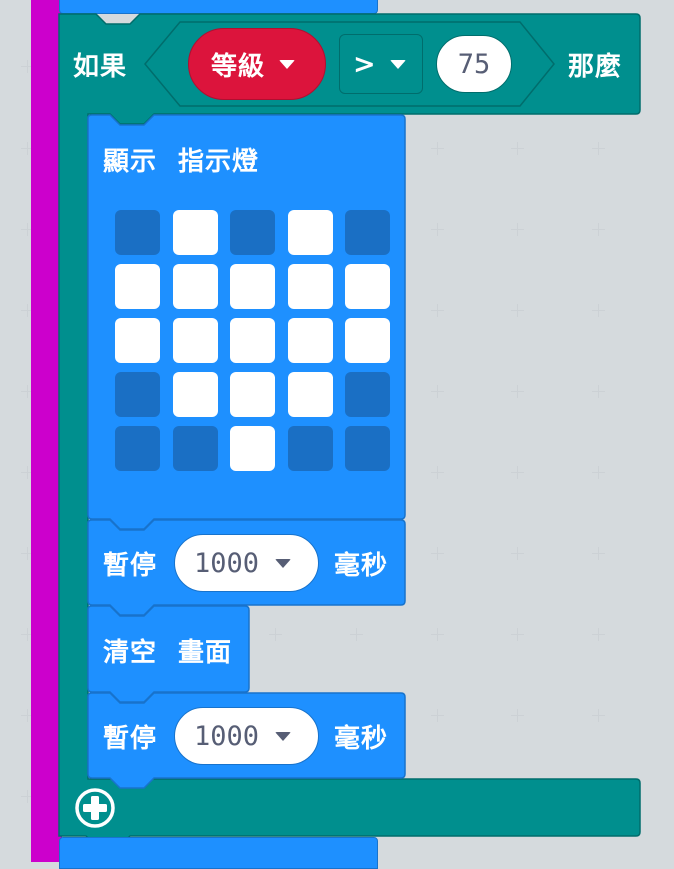  What do you see at coordinates (227, 736) in the screenshot?
I see `pause-duration-value: 1000` at bounding box center [227, 736].